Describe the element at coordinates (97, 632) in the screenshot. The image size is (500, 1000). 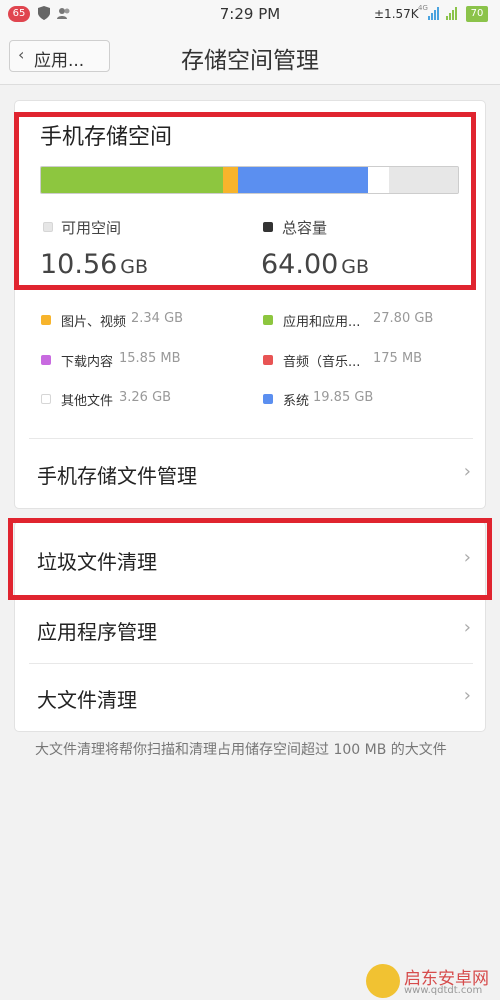
I see `app-manager-label: 应用程序管理` at that location.